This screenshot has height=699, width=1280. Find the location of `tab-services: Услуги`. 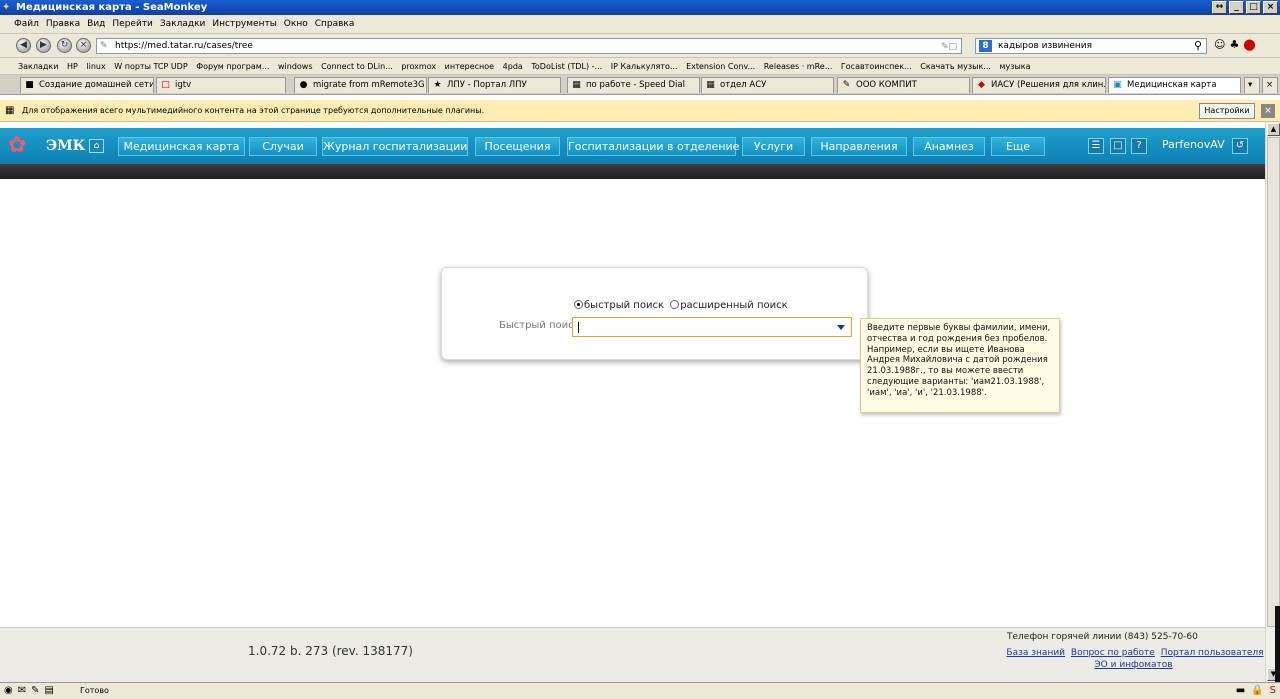

tab-services: Услуги is located at coordinates (773, 146).